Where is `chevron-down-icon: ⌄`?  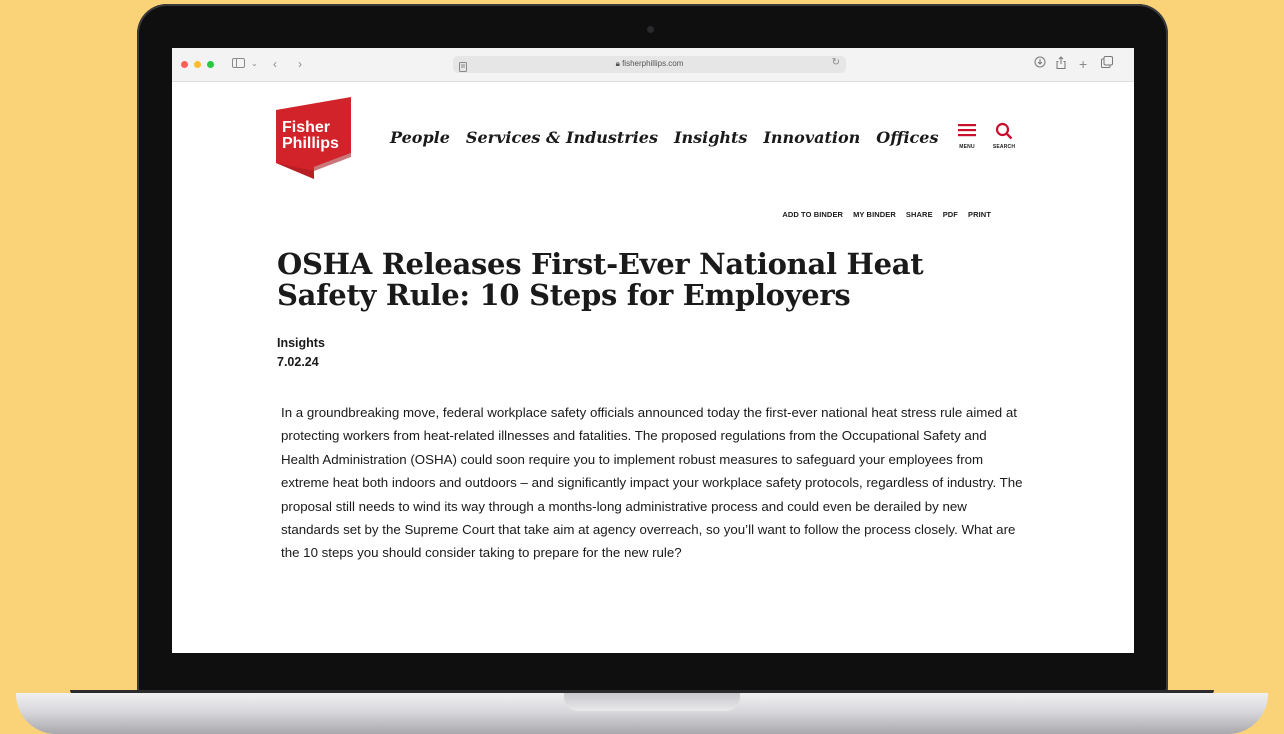 chevron-down-icon: ⌄ is located at coordinates (254, 64).